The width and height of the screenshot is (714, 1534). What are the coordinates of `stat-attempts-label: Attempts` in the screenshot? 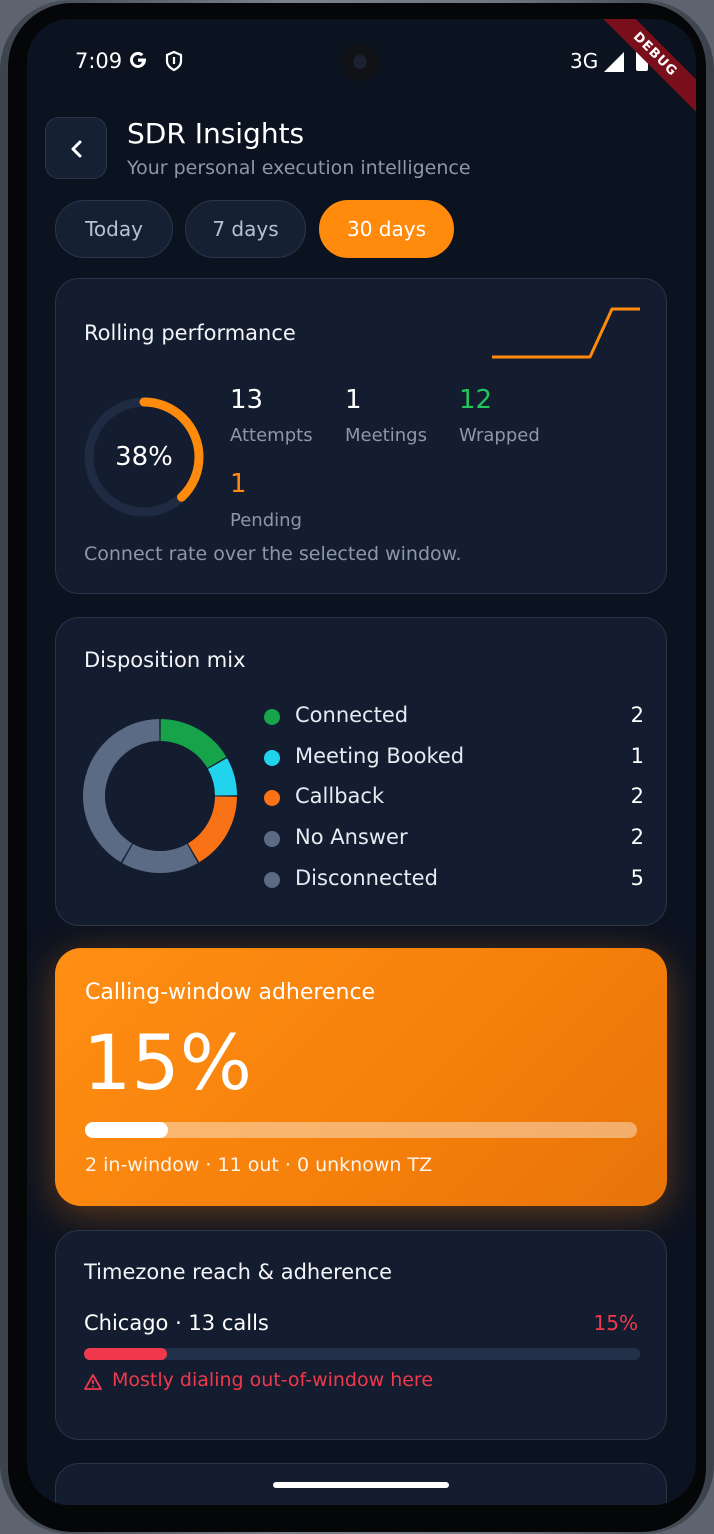 It's located at (271, 435).